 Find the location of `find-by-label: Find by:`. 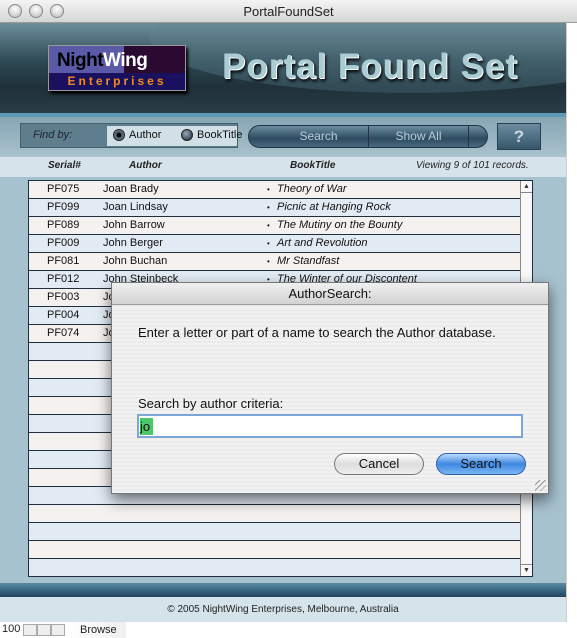

find-by-label: Find by: is located at coordinates (53, 135).